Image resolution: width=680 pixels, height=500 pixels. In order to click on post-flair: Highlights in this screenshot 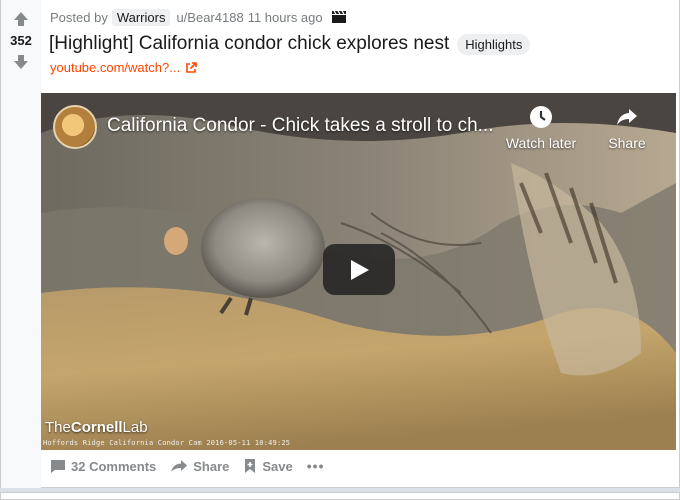, I will do `click(494, 44)`.